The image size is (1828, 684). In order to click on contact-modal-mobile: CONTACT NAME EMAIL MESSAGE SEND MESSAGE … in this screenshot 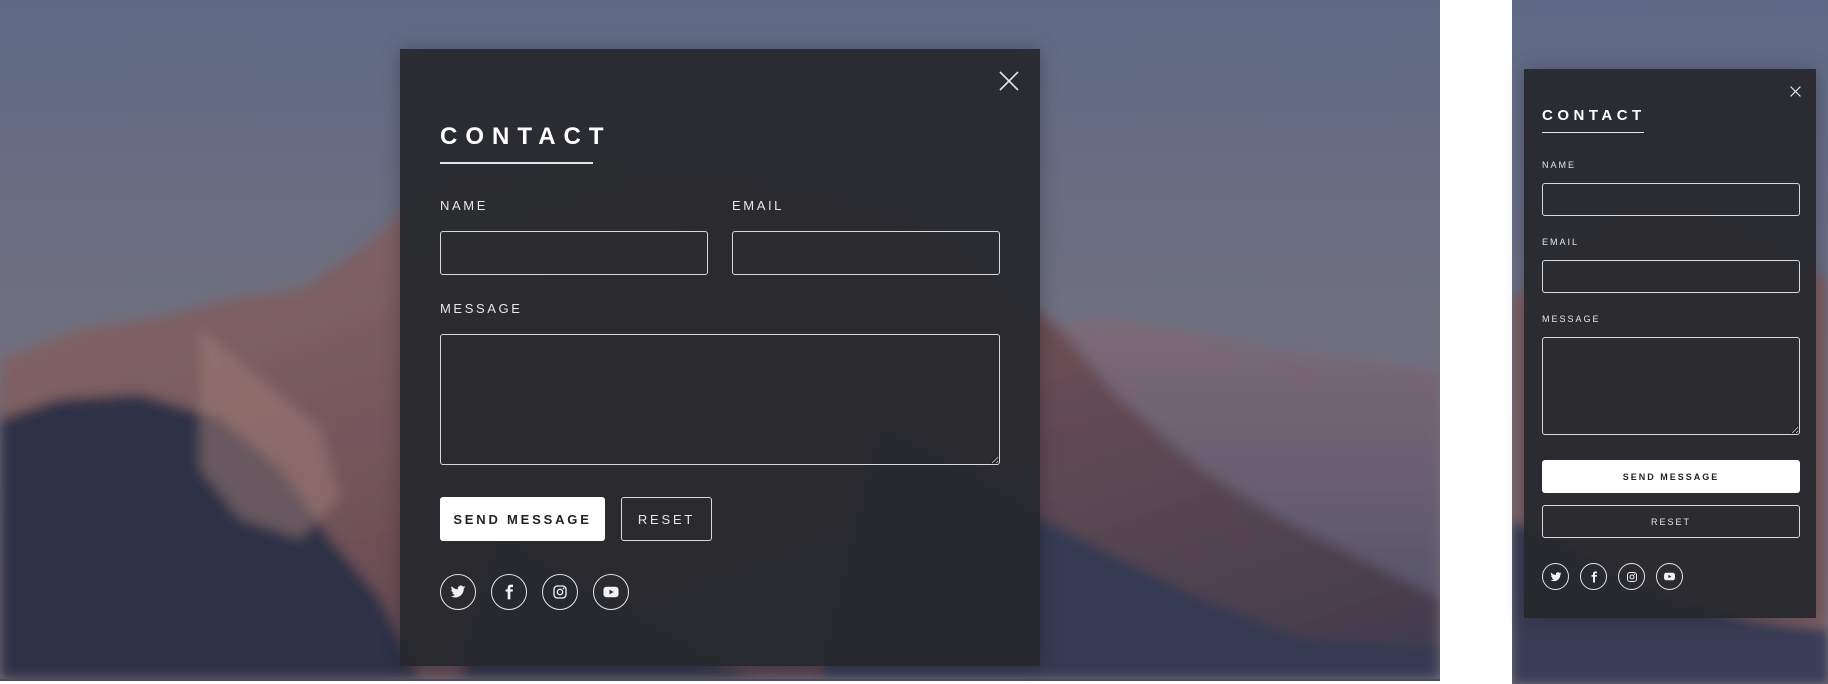, I will do `click(1670, 343)`.